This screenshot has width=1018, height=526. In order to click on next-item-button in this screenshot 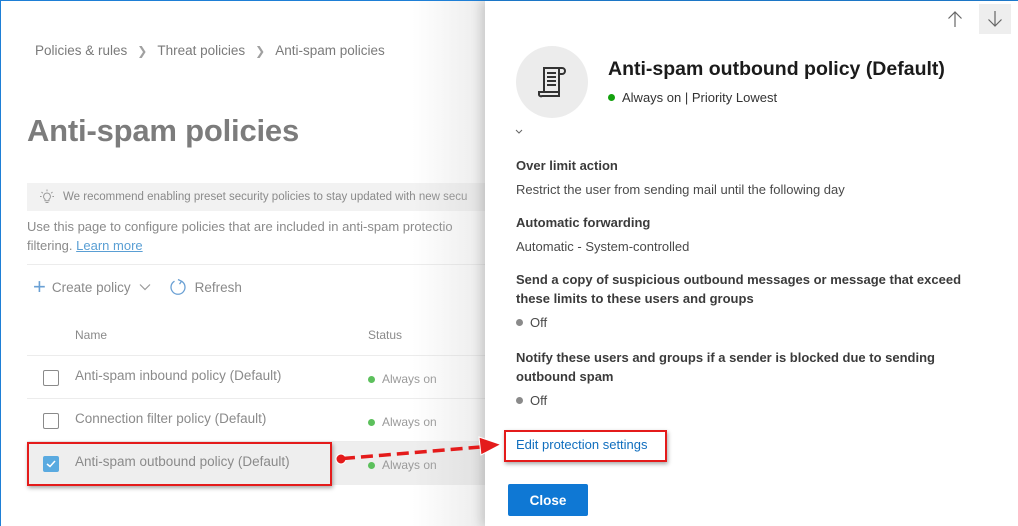, I will do `click(995, 19)`.